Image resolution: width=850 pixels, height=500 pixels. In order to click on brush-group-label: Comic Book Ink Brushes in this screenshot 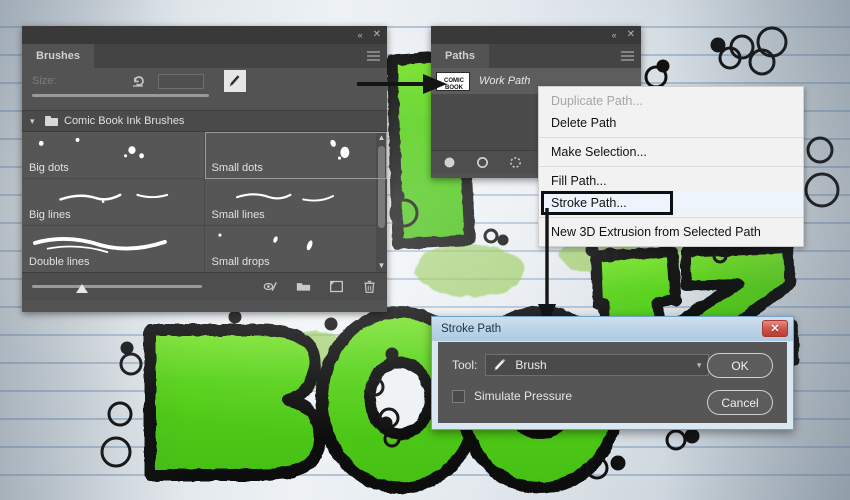, I will do `click(124, 121)`.